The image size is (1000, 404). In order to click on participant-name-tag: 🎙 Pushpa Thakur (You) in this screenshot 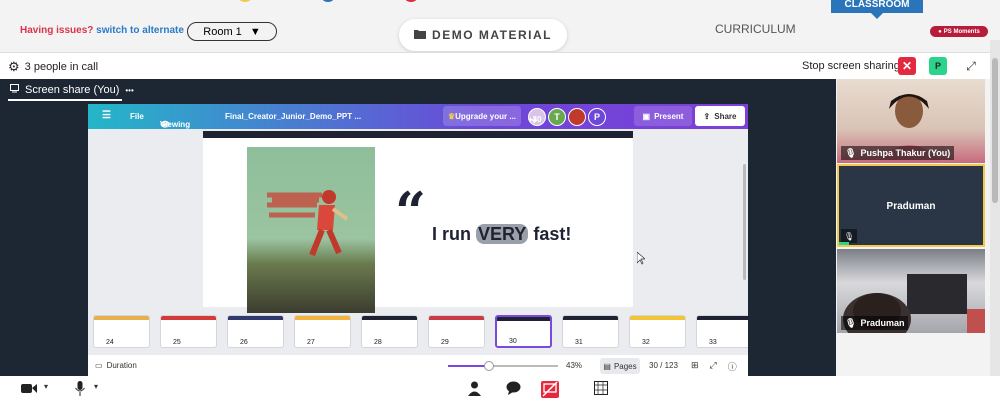, I will do `click(898, 153)`.